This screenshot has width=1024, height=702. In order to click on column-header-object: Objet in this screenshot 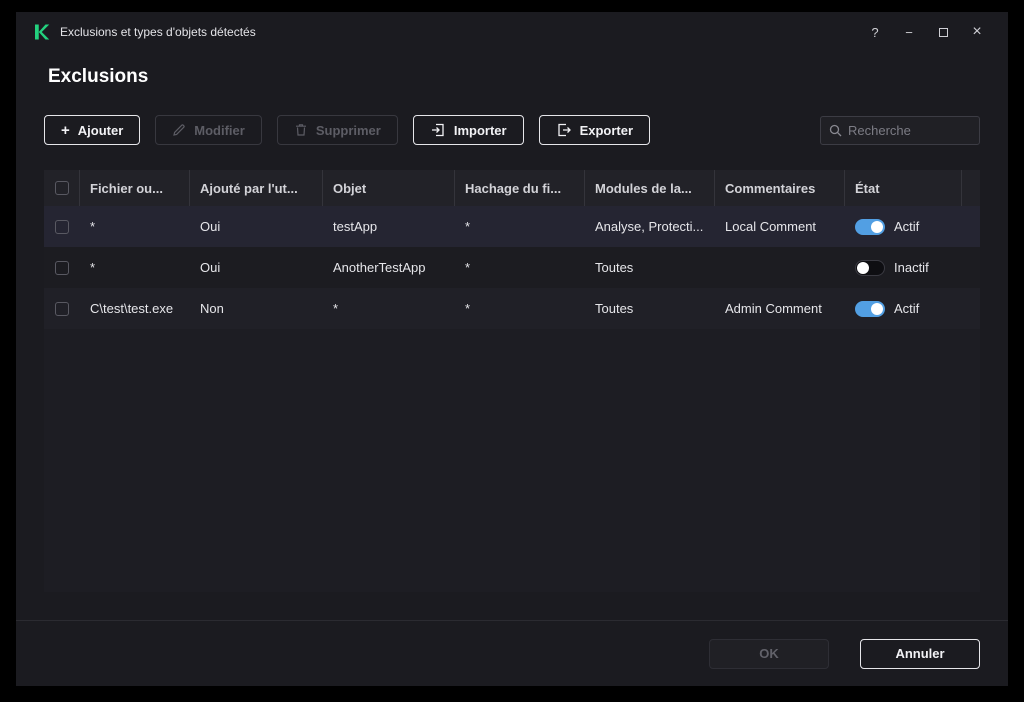, I will do `click(389, 188)`.